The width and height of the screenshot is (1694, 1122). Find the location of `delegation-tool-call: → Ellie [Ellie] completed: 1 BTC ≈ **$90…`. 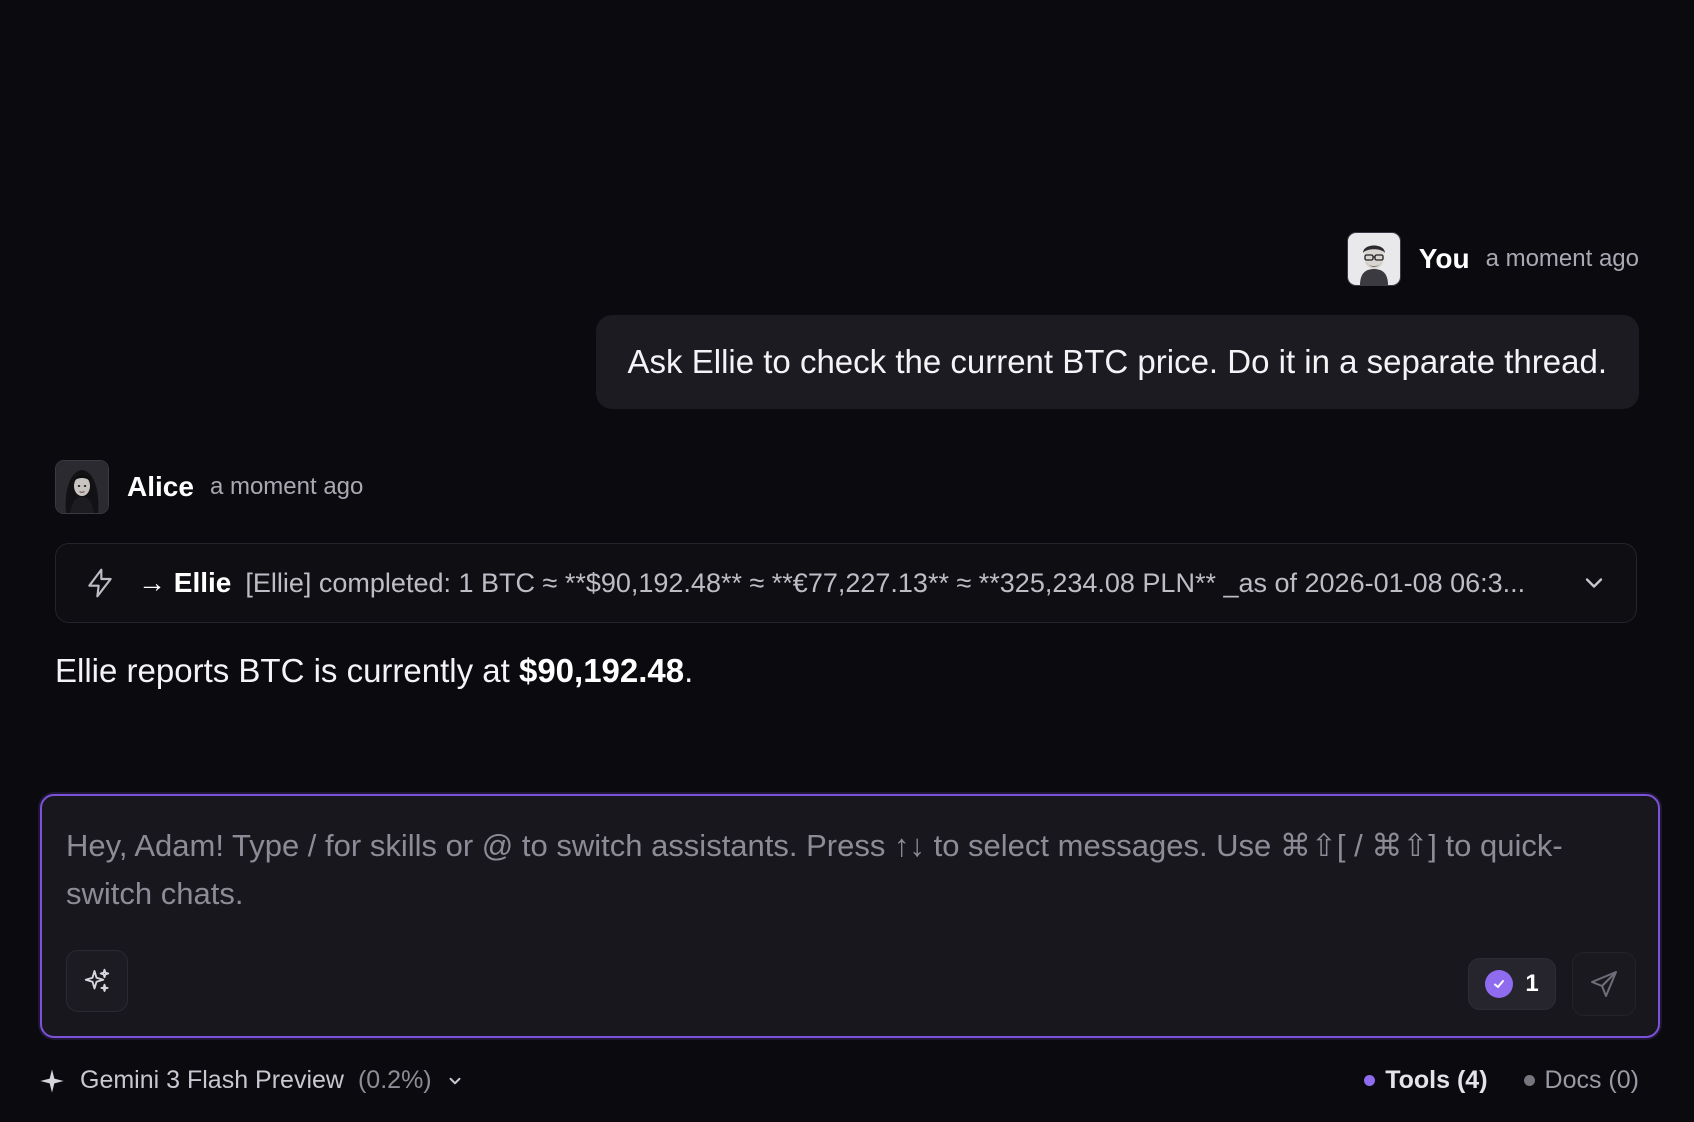

delegation-tool-call: → Ellie [Ellie] completed: 1 BTC ≈ **$90… is located at coordinates (846, 583).